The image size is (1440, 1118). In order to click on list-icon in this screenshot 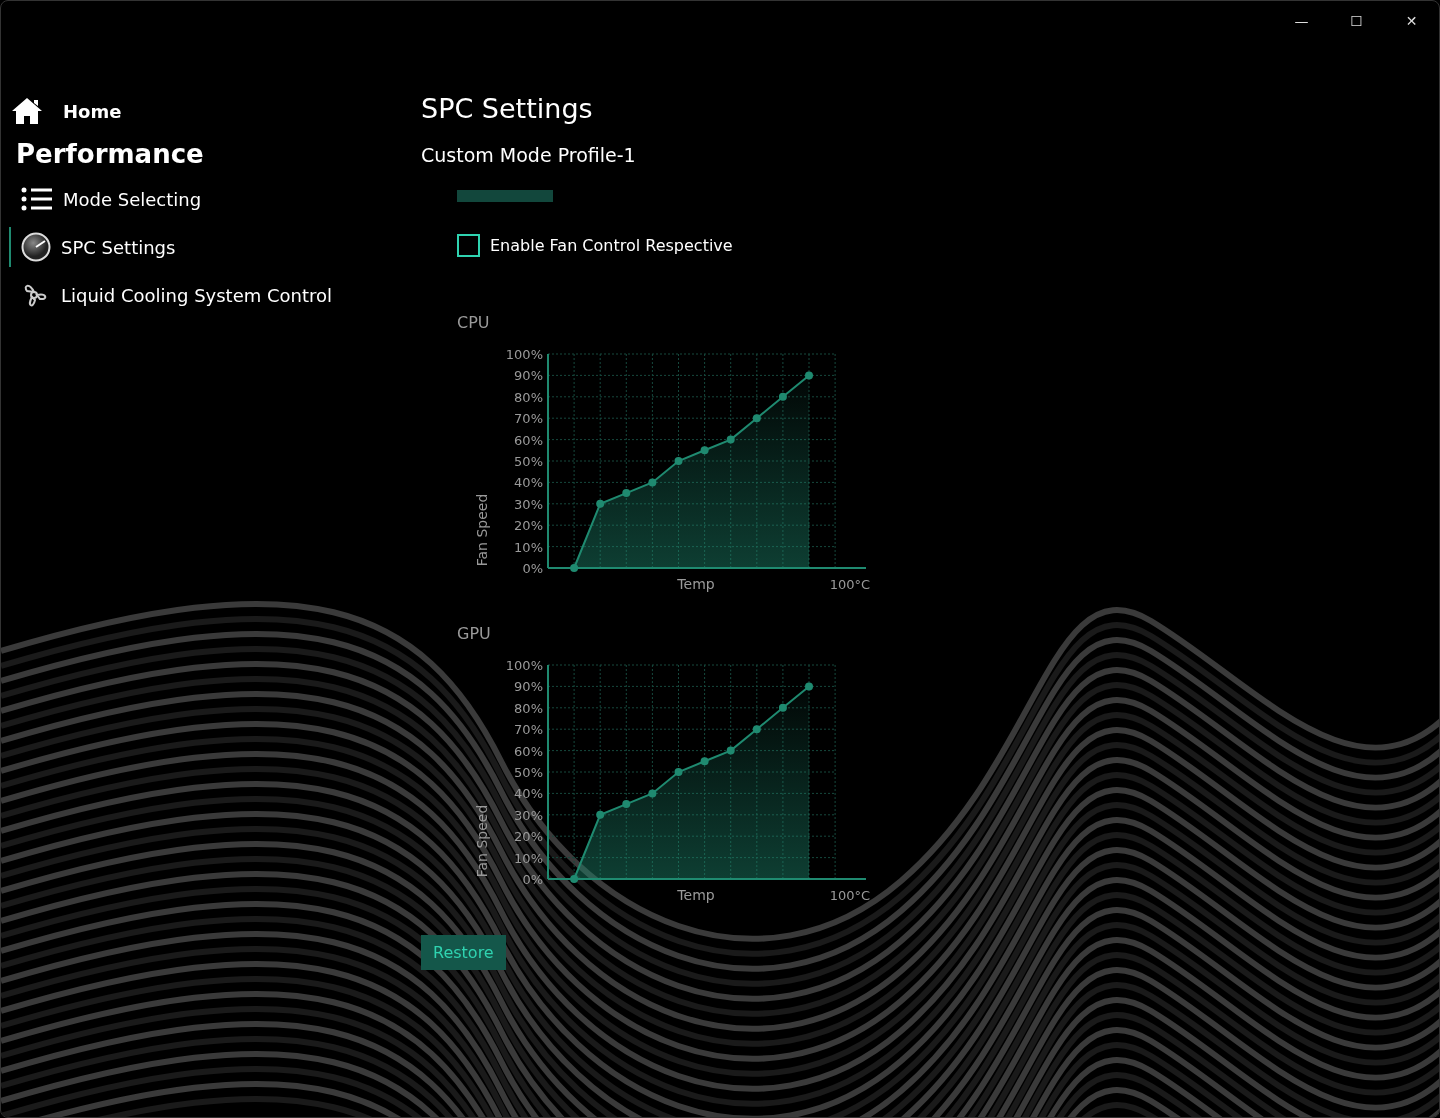, I will do `click(37, 199)`.